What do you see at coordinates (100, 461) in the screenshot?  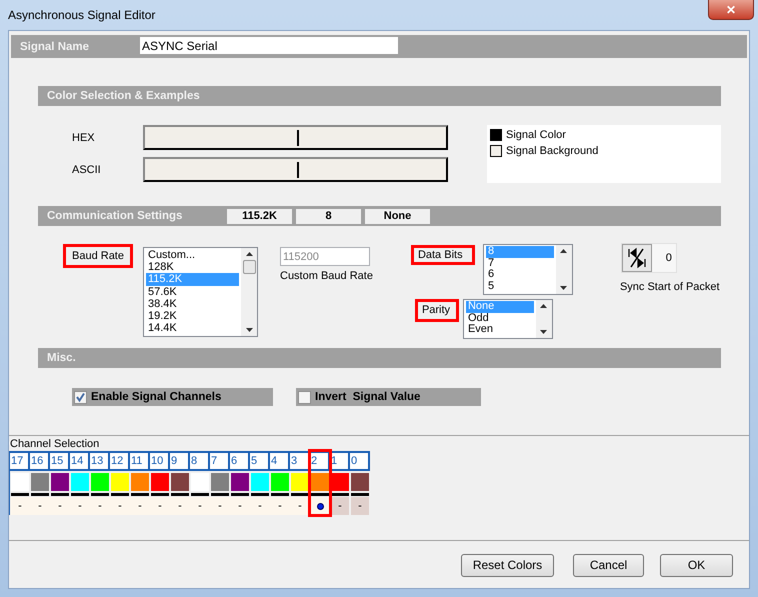 I see `channel-number: 13` at bounding box center [100, 461].